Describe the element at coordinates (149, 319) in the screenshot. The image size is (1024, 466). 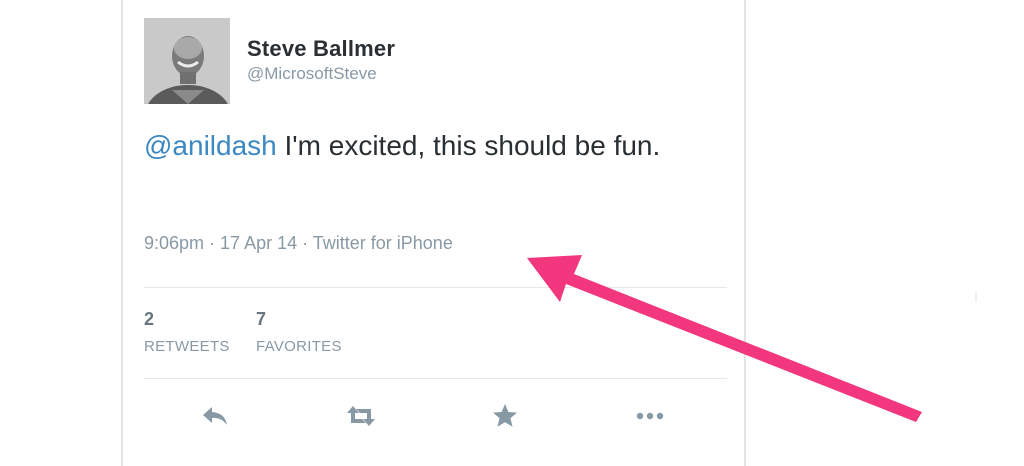
I see `retweets-count: 2` at that location.